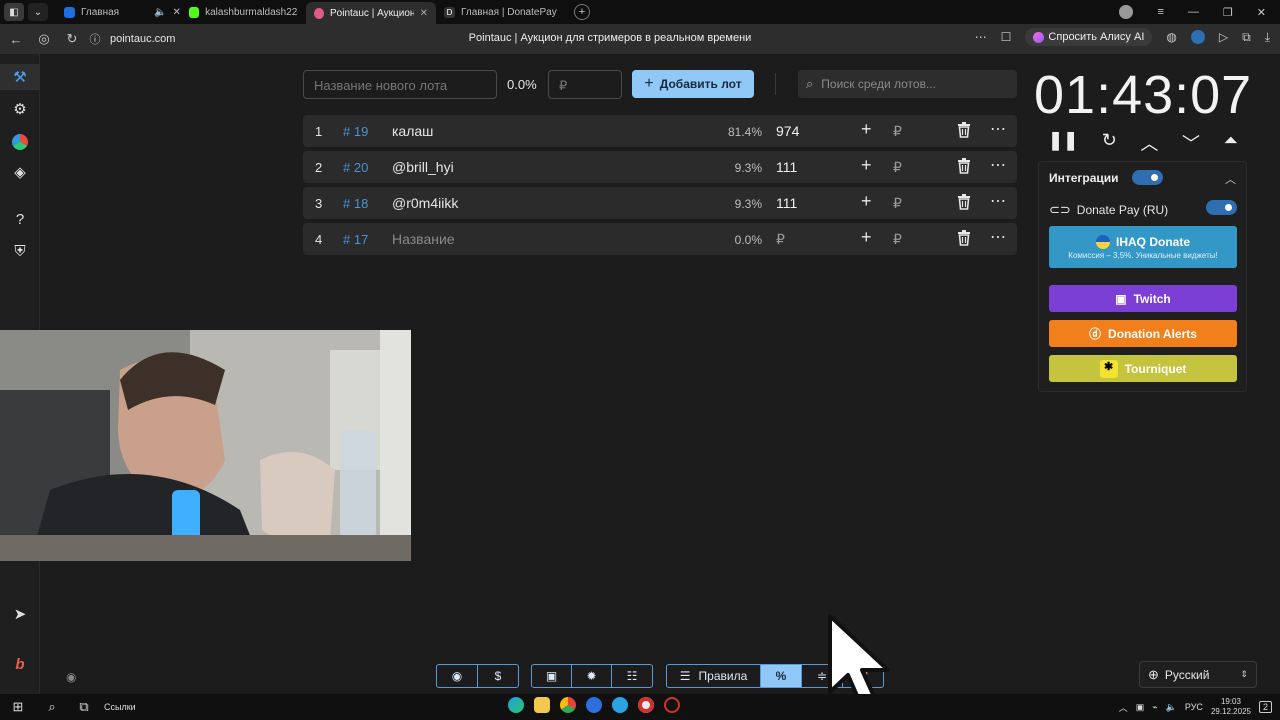 The height and width of the screenshot is (720, 1280). I want to click on browser-menu-icon: ≡, so click(1160, 12).